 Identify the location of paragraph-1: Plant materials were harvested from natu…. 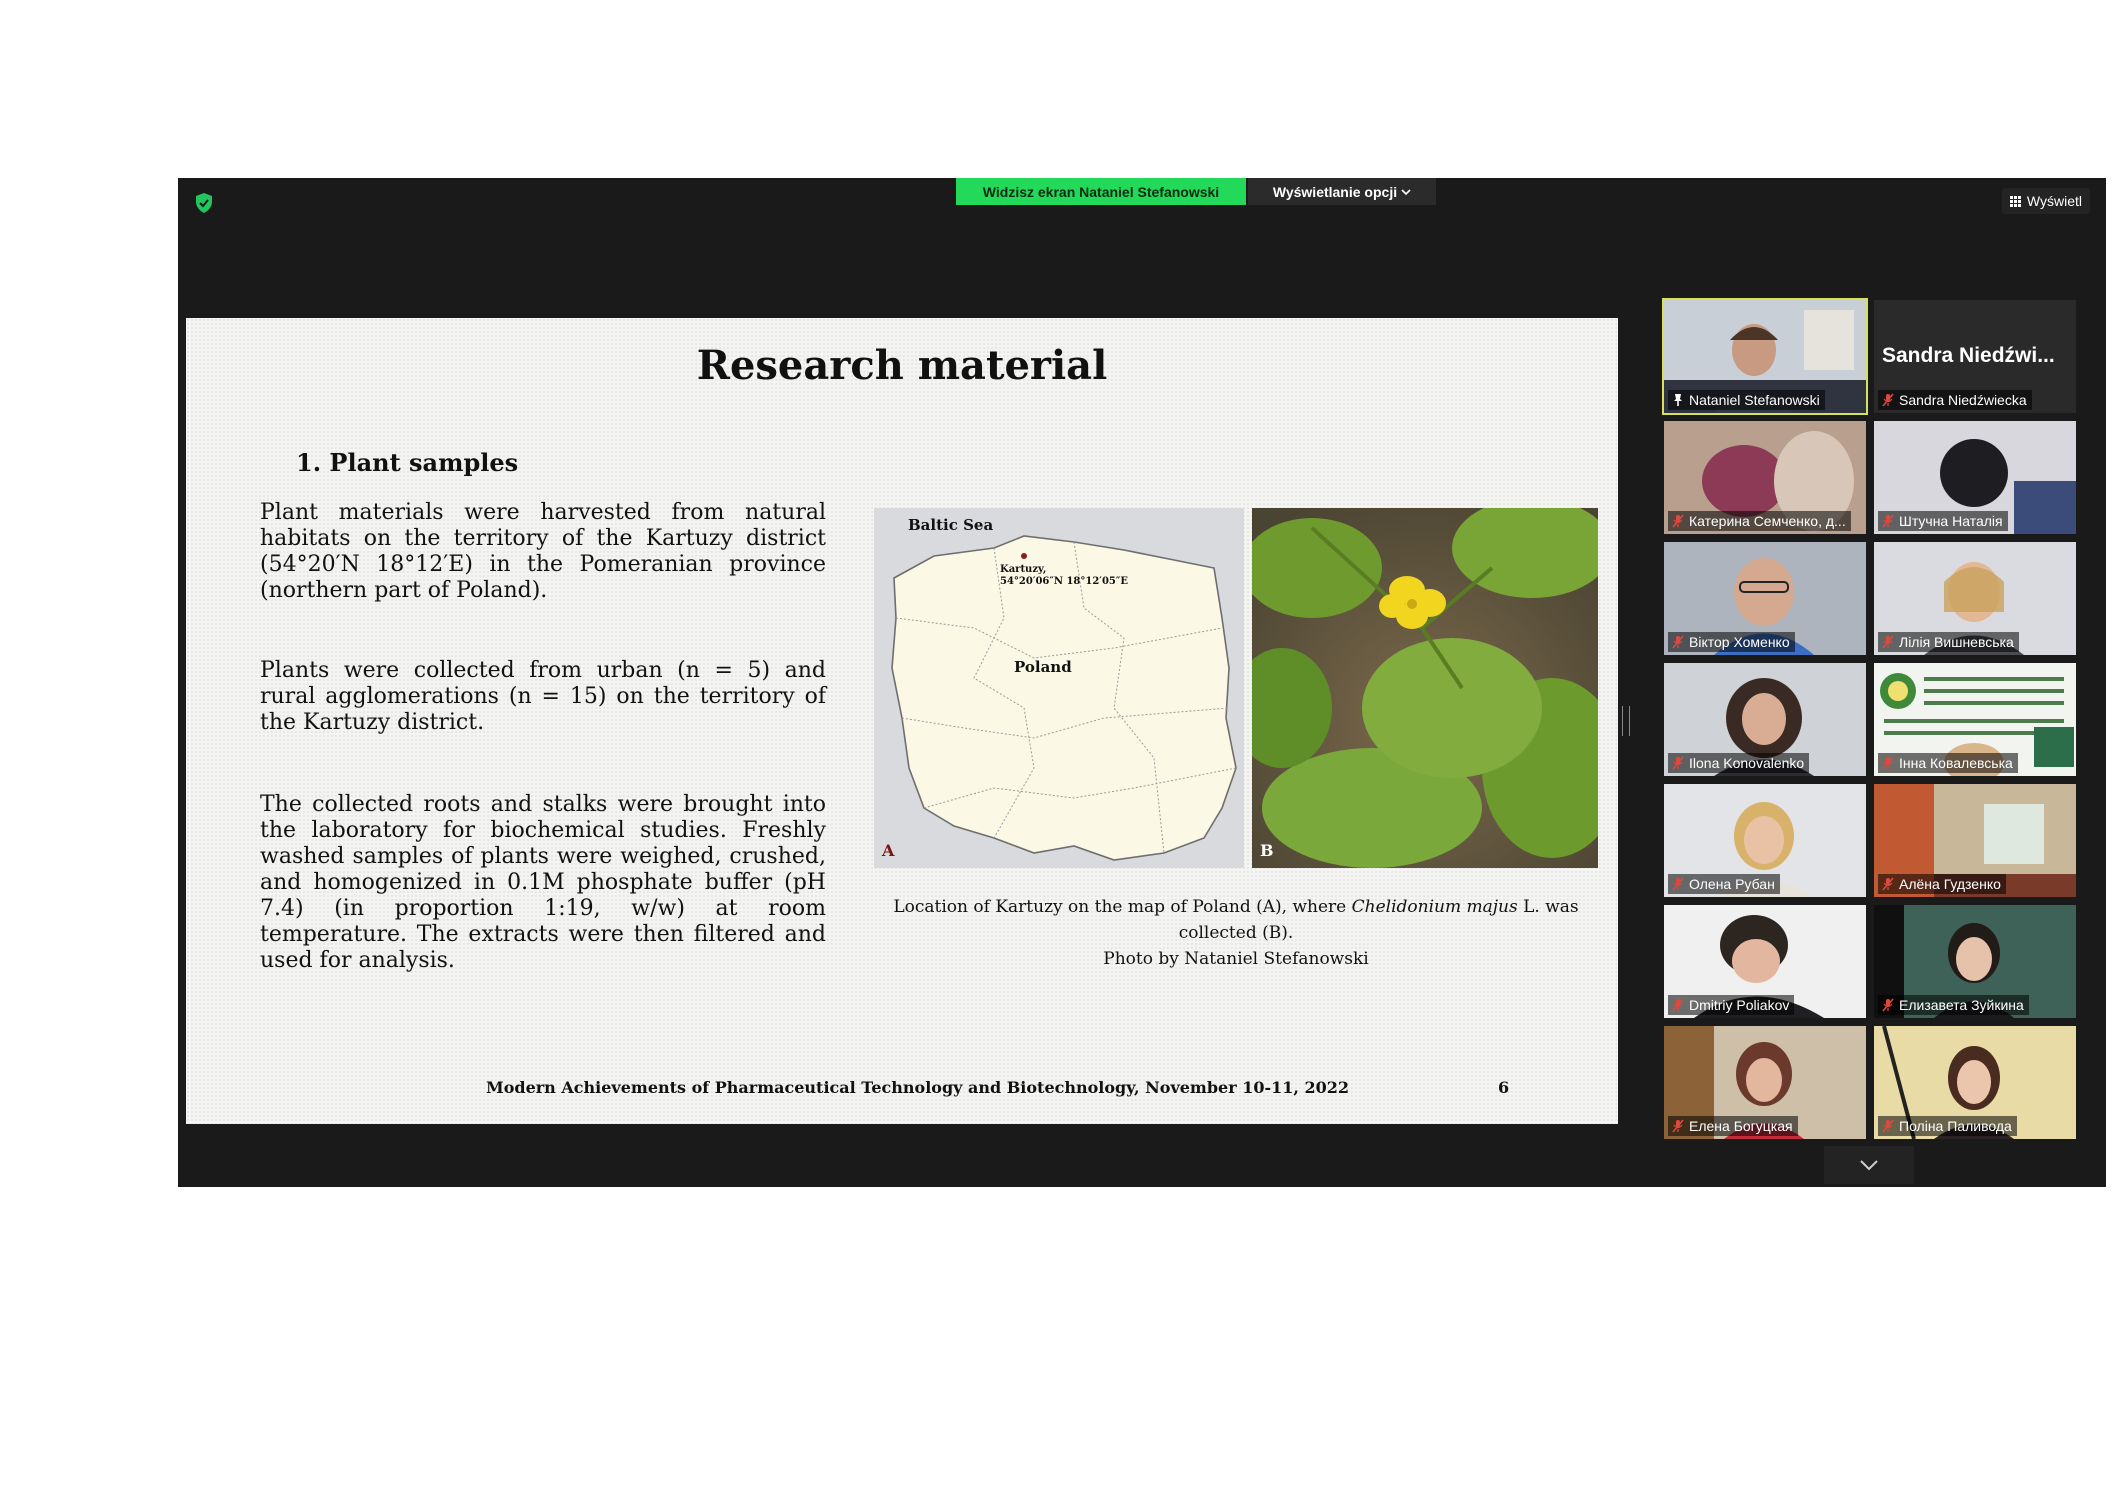
(543, 551).